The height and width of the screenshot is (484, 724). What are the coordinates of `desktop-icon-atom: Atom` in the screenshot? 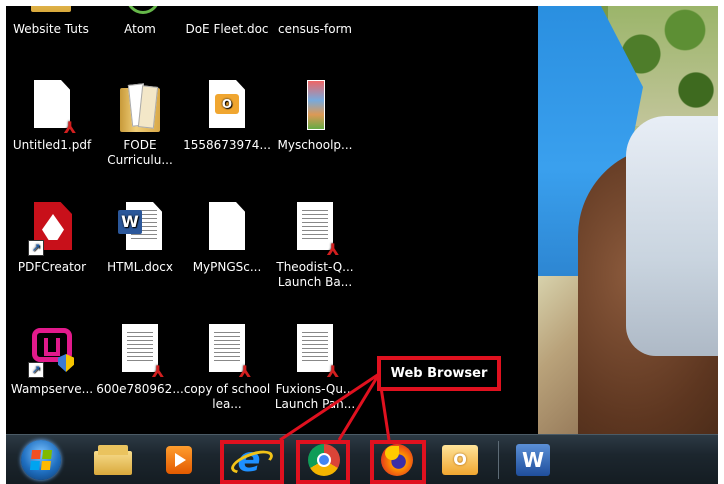 It's located at (140, 21).